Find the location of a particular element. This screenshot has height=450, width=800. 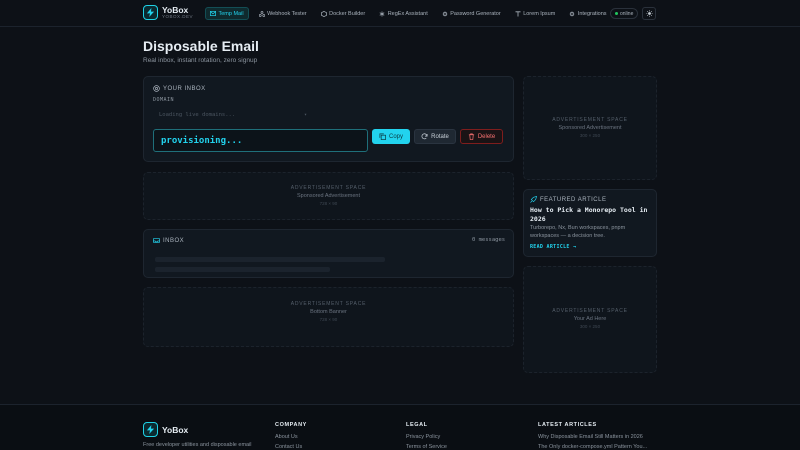

footer-link-contact: Contact Us is located at coordinates (288, 447).